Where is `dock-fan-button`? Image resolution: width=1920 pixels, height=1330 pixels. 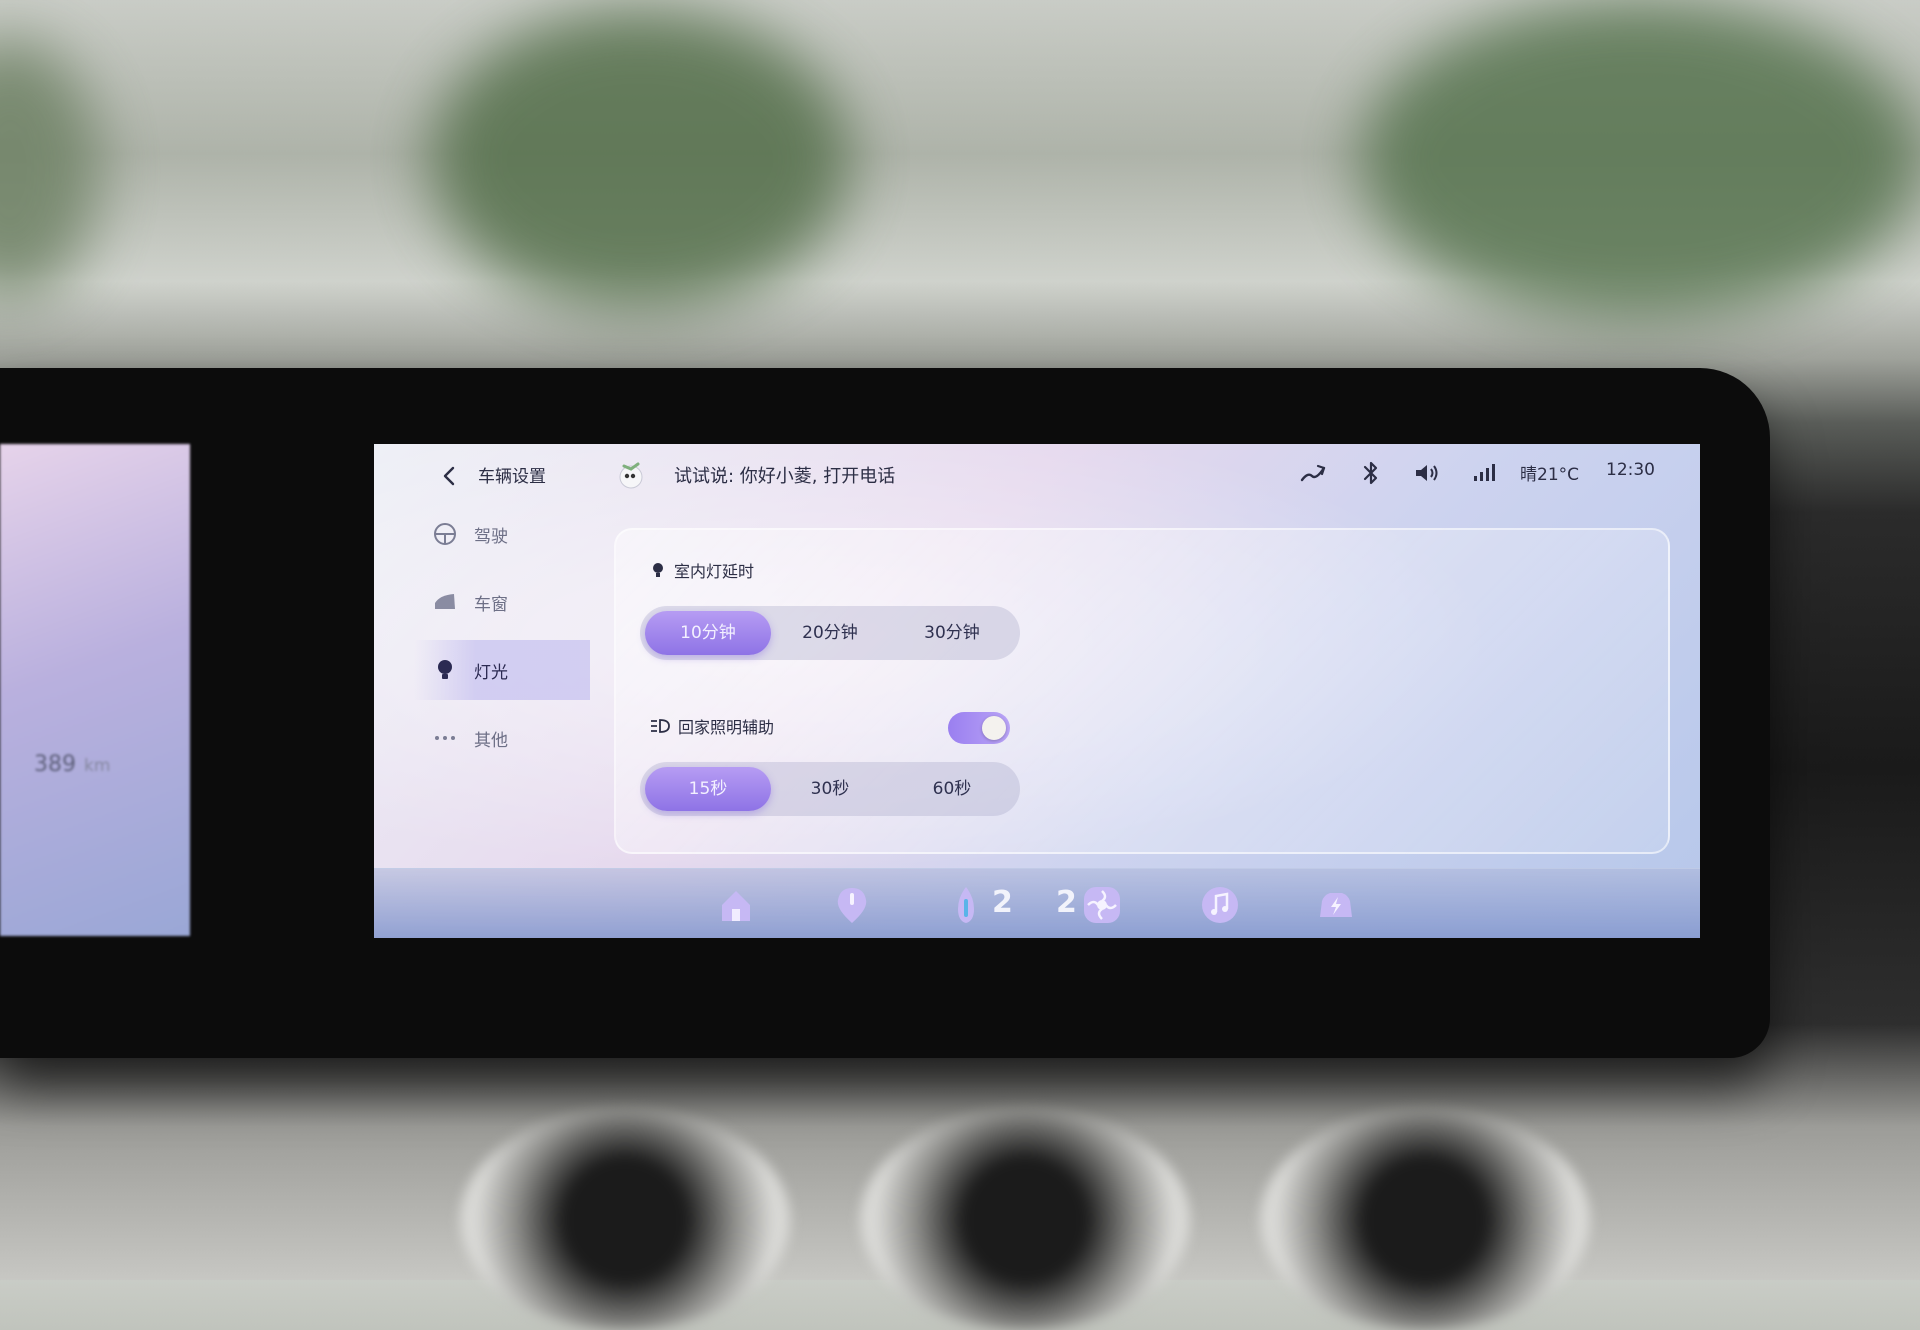
dock-fan-button is located at coordinates (1102, 905).